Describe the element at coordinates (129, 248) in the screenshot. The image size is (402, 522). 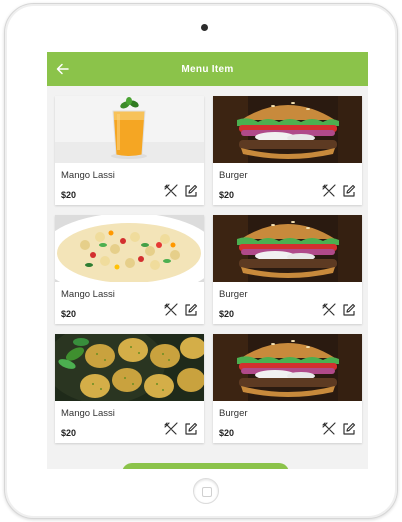
I see `pasta-salad-image` at that location.